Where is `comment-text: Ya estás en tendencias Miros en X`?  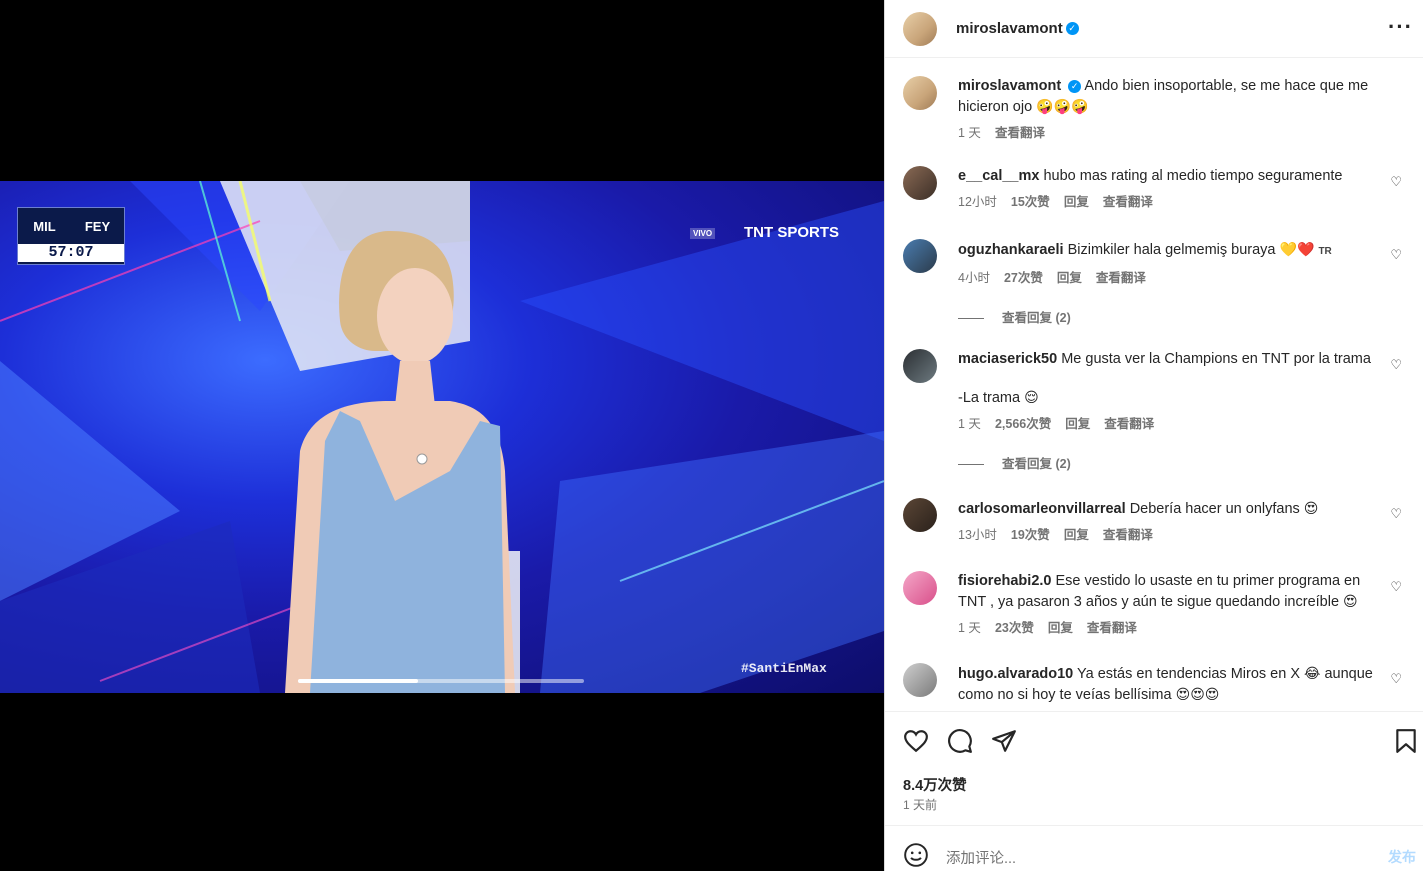 comment-text: Ya estás en tendencias Miros en X is located at coordinates (1189, 674).